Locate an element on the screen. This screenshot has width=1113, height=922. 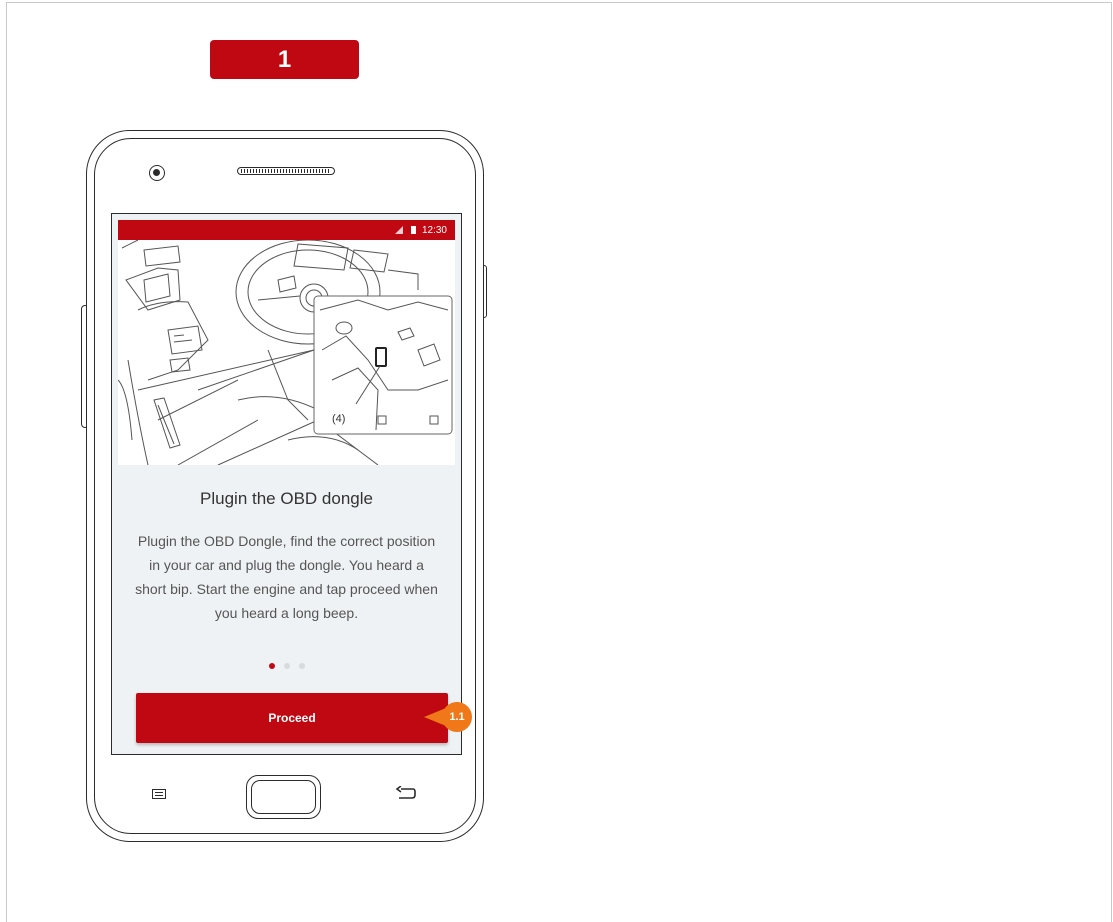
page-indicator is located at coordinates (286, 666).